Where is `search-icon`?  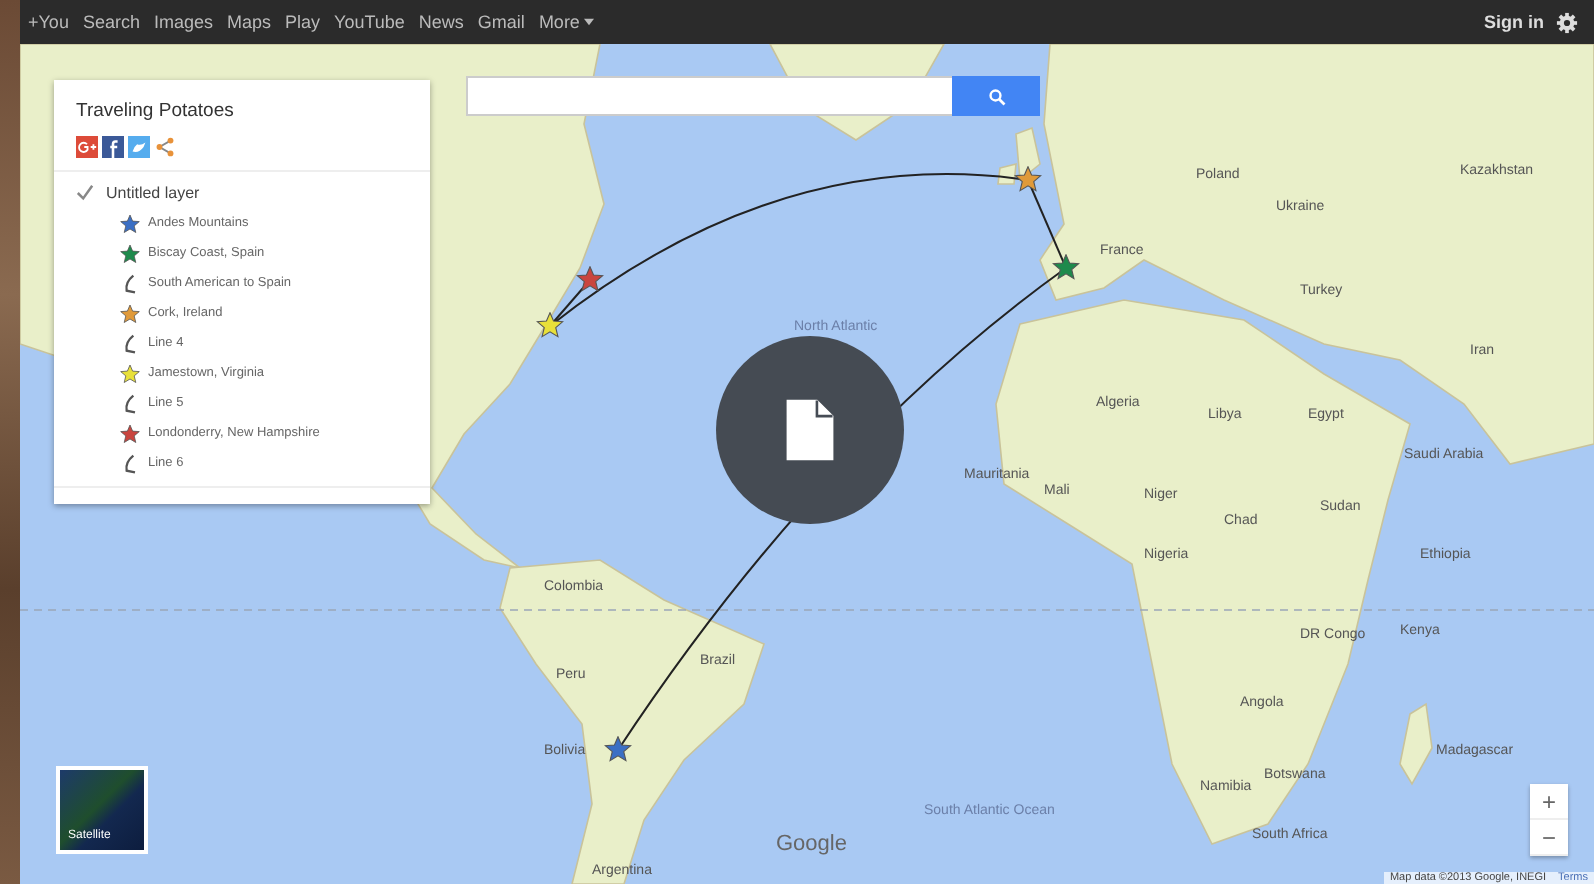 search-icon is located at coordinates (996, 96).